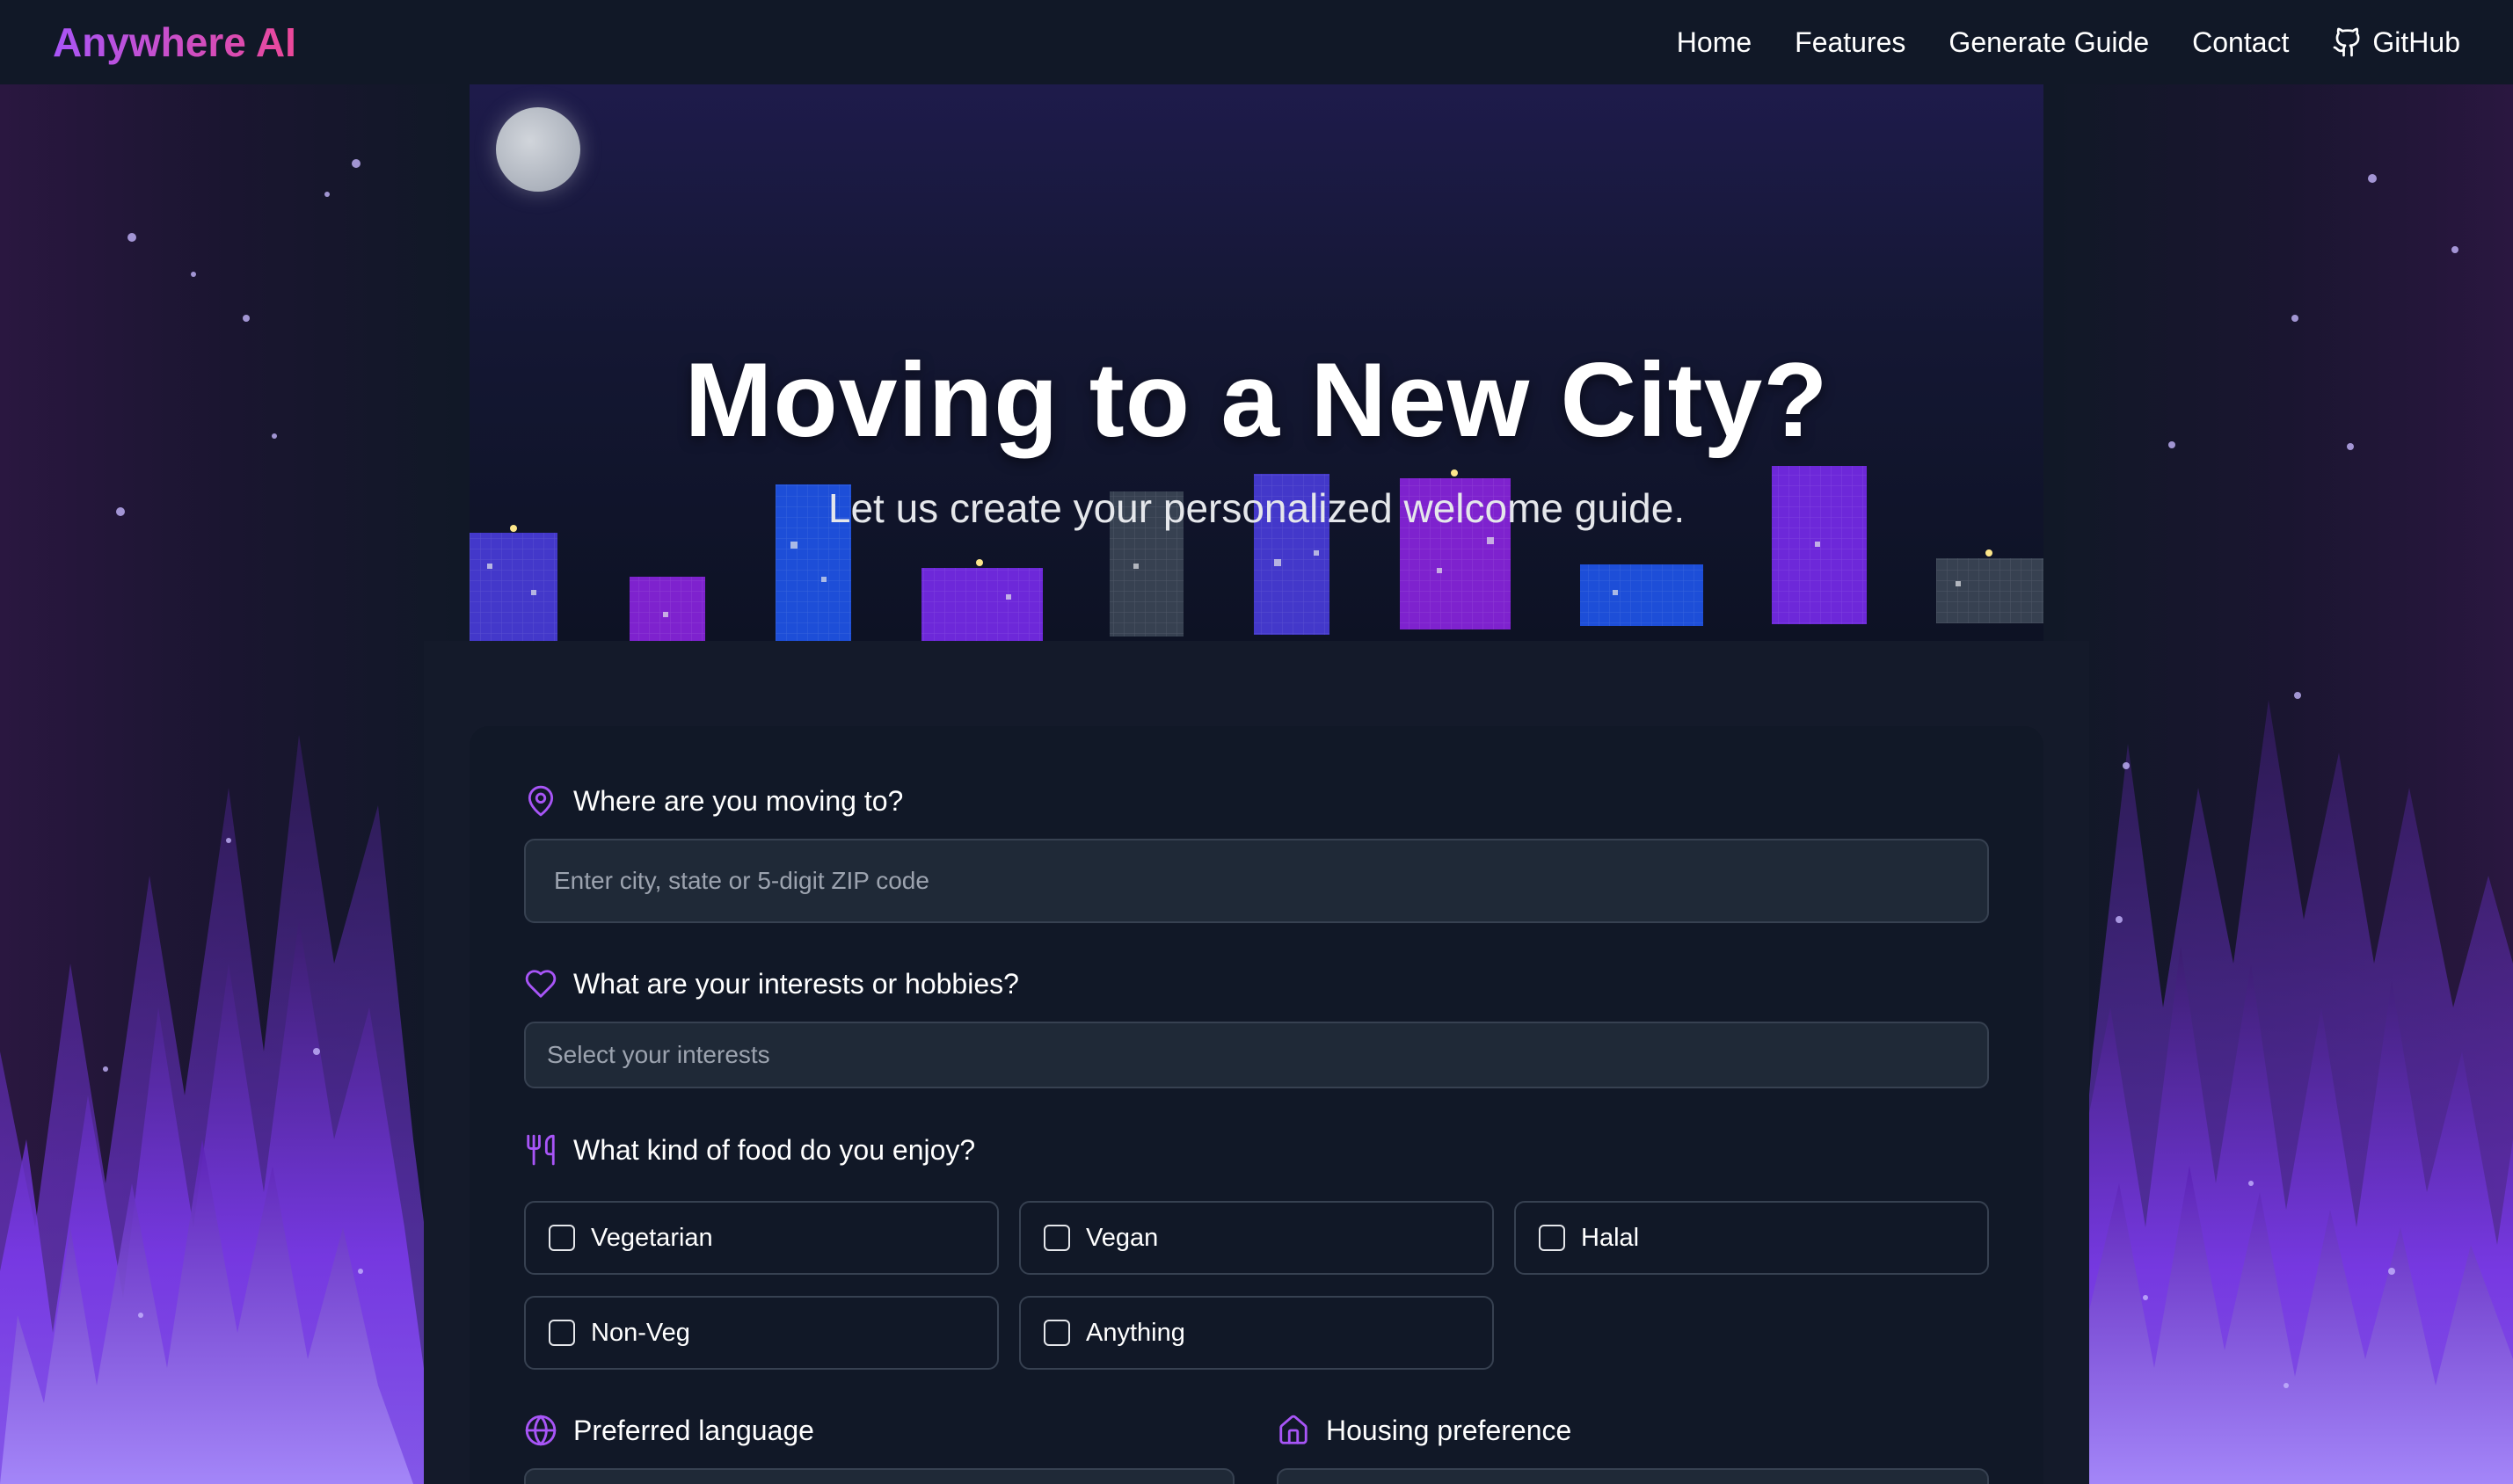 The height and width of the screenshot is (1484, 2513). Describe the element at coordinates (1751, 1238) in the screenshot. I see `food-option-halal: Halal` at that location.